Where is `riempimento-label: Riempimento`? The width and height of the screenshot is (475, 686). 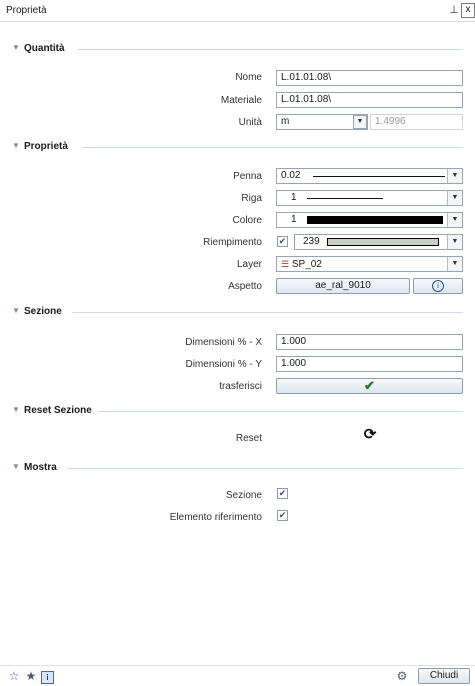 riempimento-label: Riempimento is located at coordinates (232, 242).